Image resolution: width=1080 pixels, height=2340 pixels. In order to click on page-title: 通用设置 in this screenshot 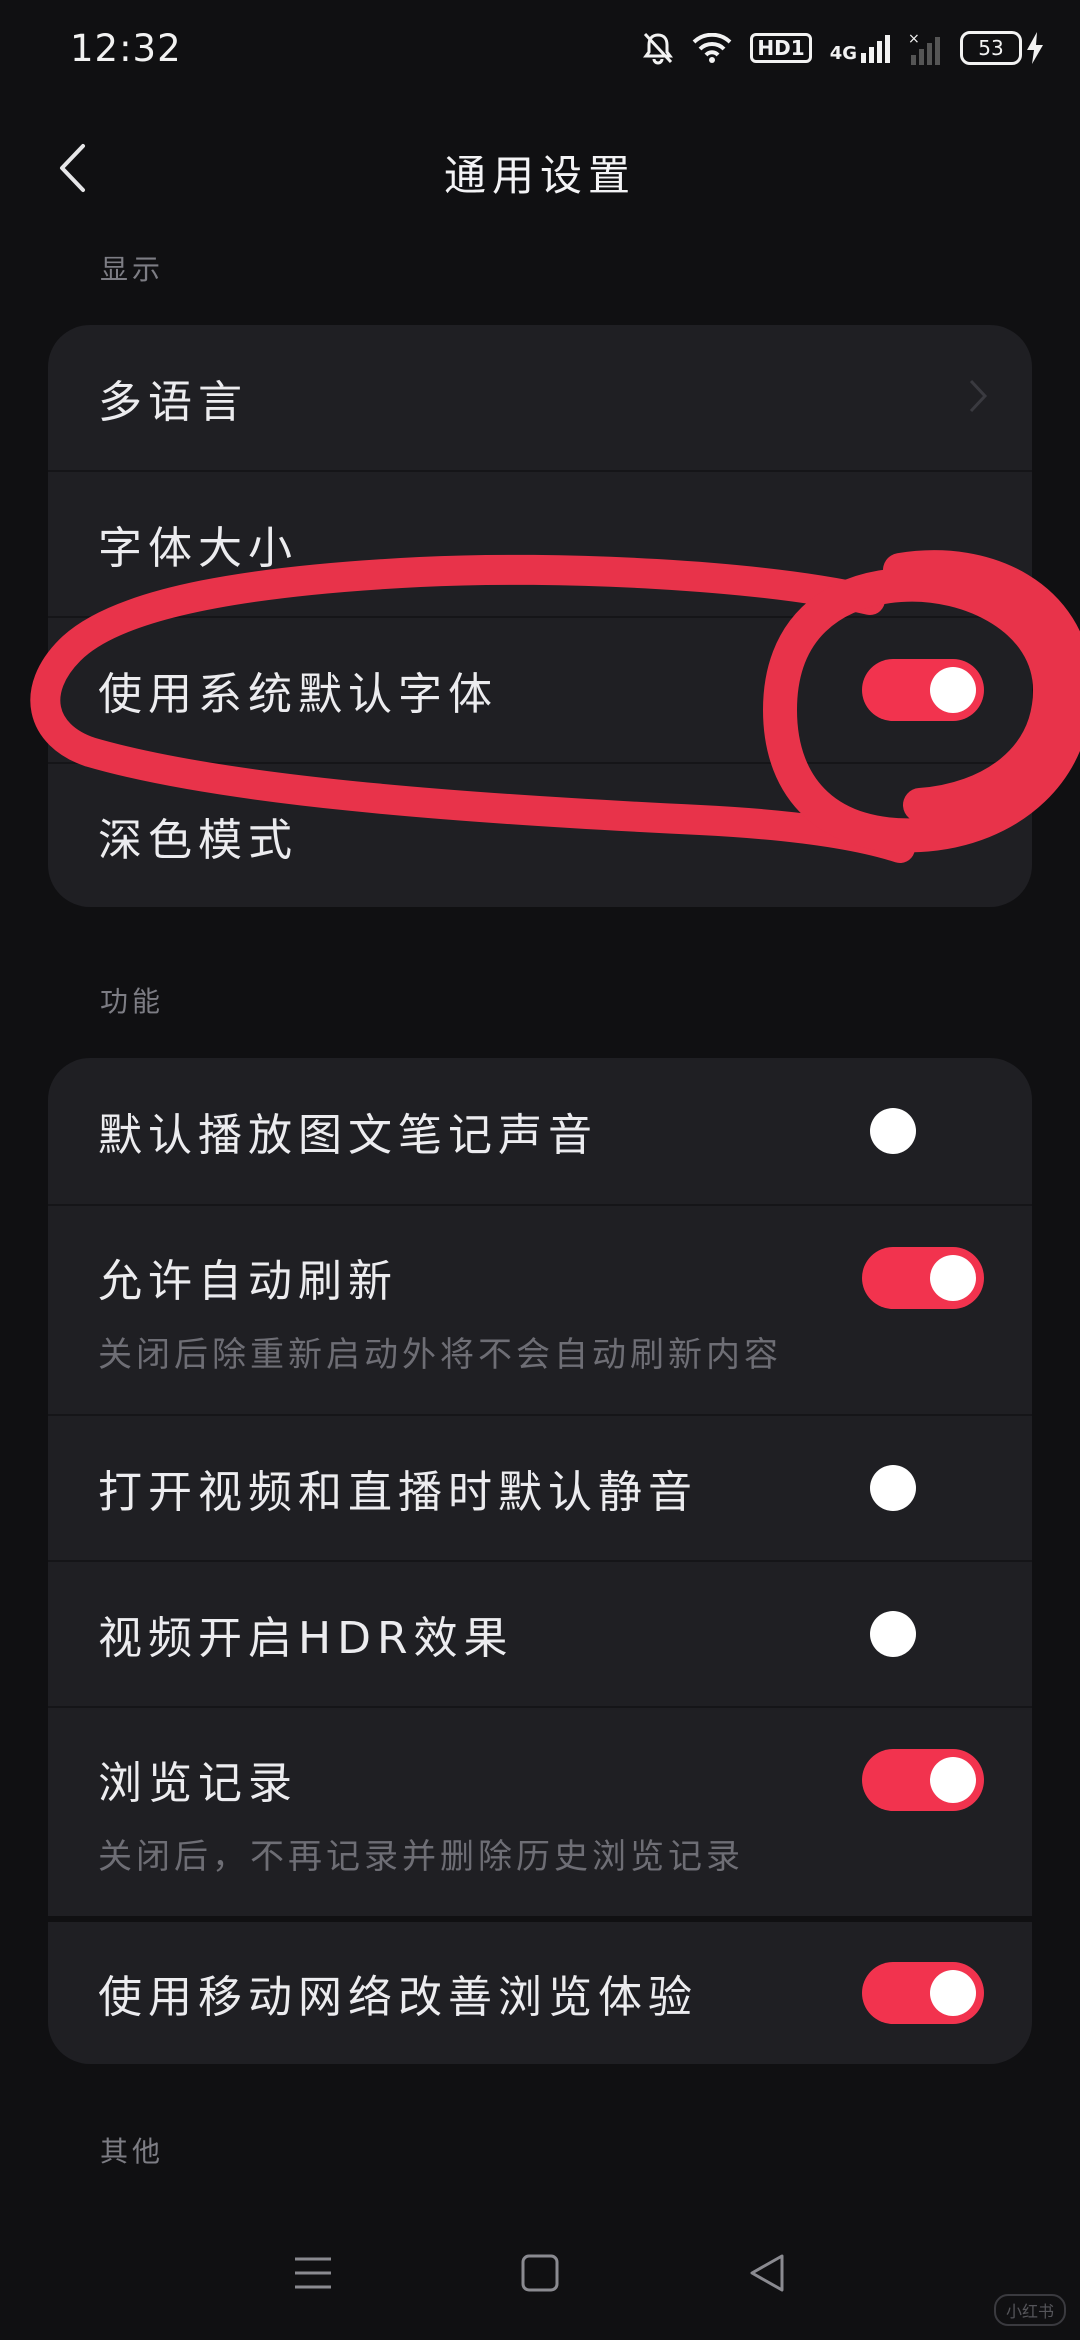, I will do `click(539, 175)`.